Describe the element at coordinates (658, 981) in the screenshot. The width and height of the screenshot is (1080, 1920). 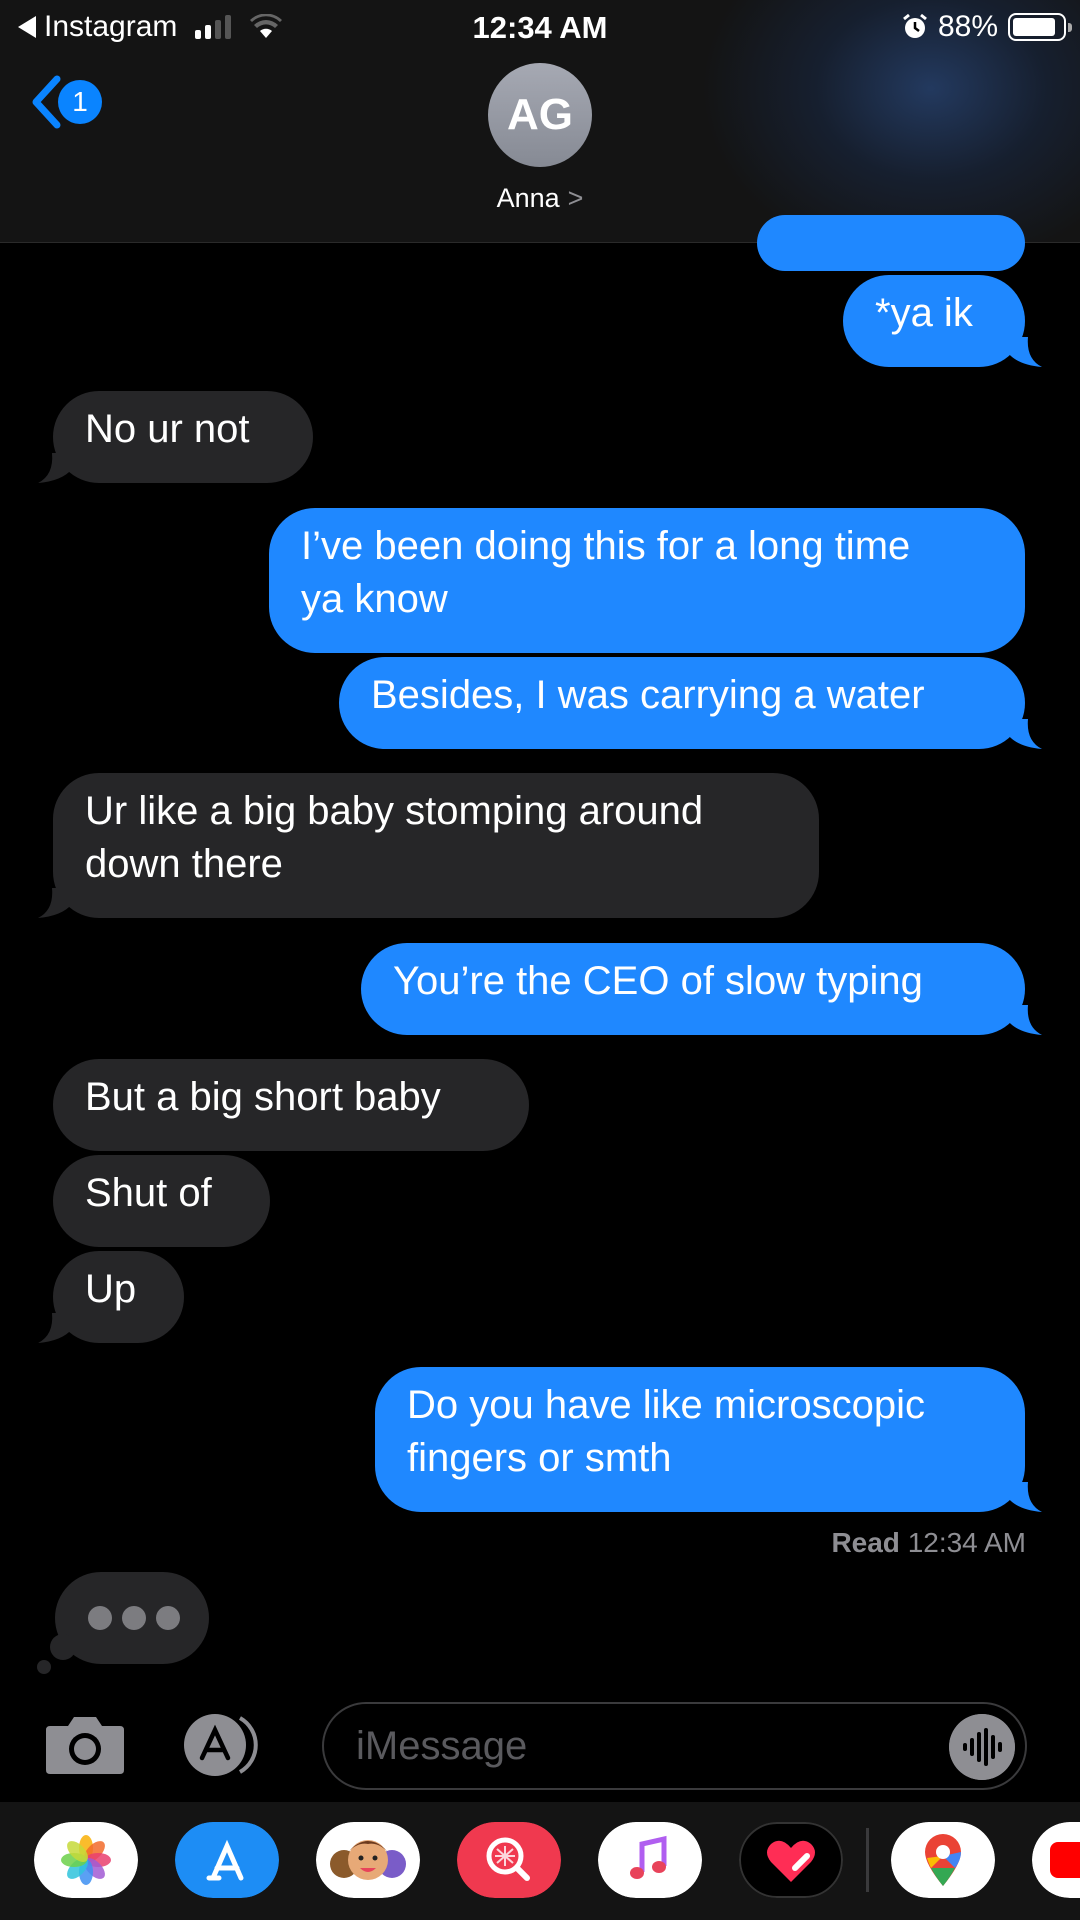
I see `message-text: You’re the CEO of slow typing` at that location.